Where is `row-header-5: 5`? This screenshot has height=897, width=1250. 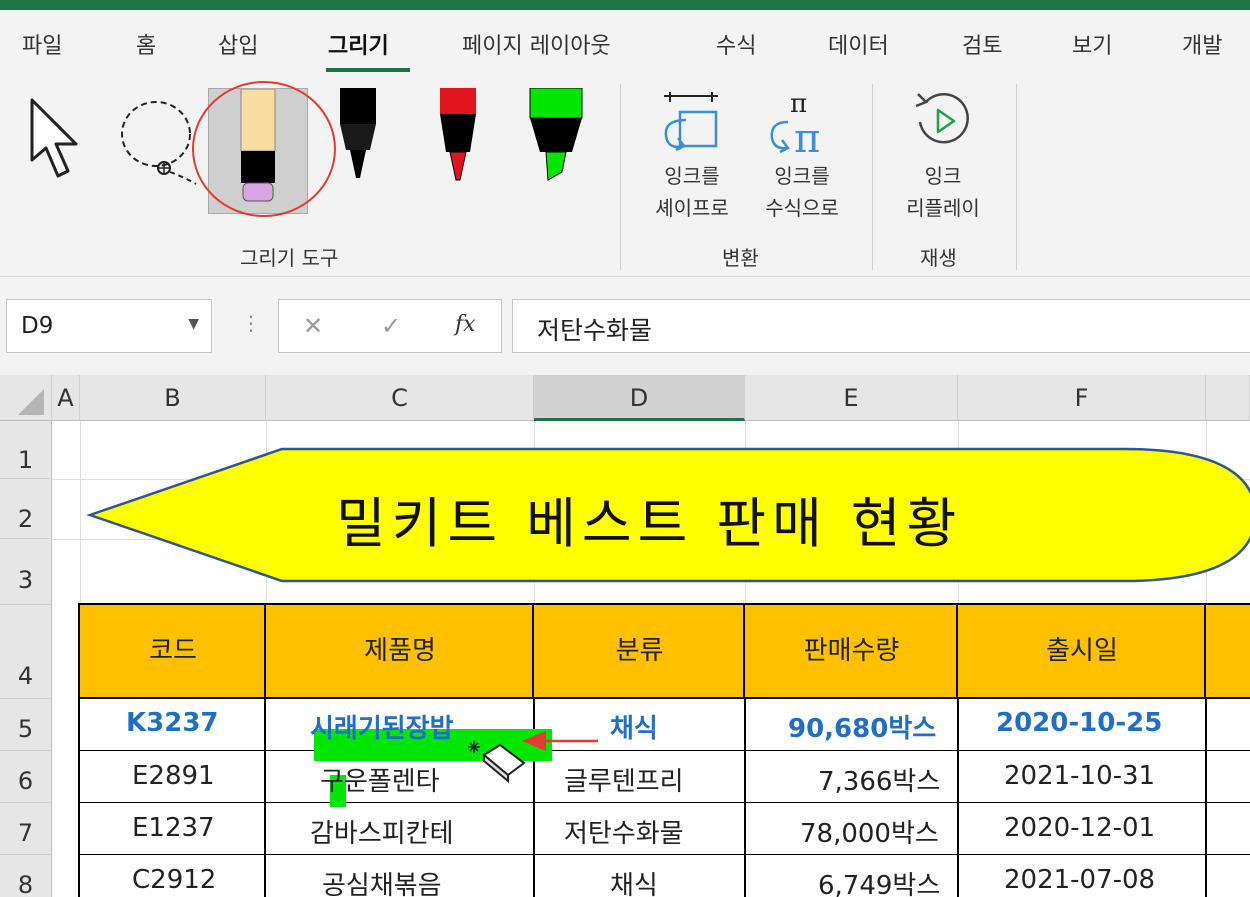 row-header-5: 5 is located at coordinates (26, 725).